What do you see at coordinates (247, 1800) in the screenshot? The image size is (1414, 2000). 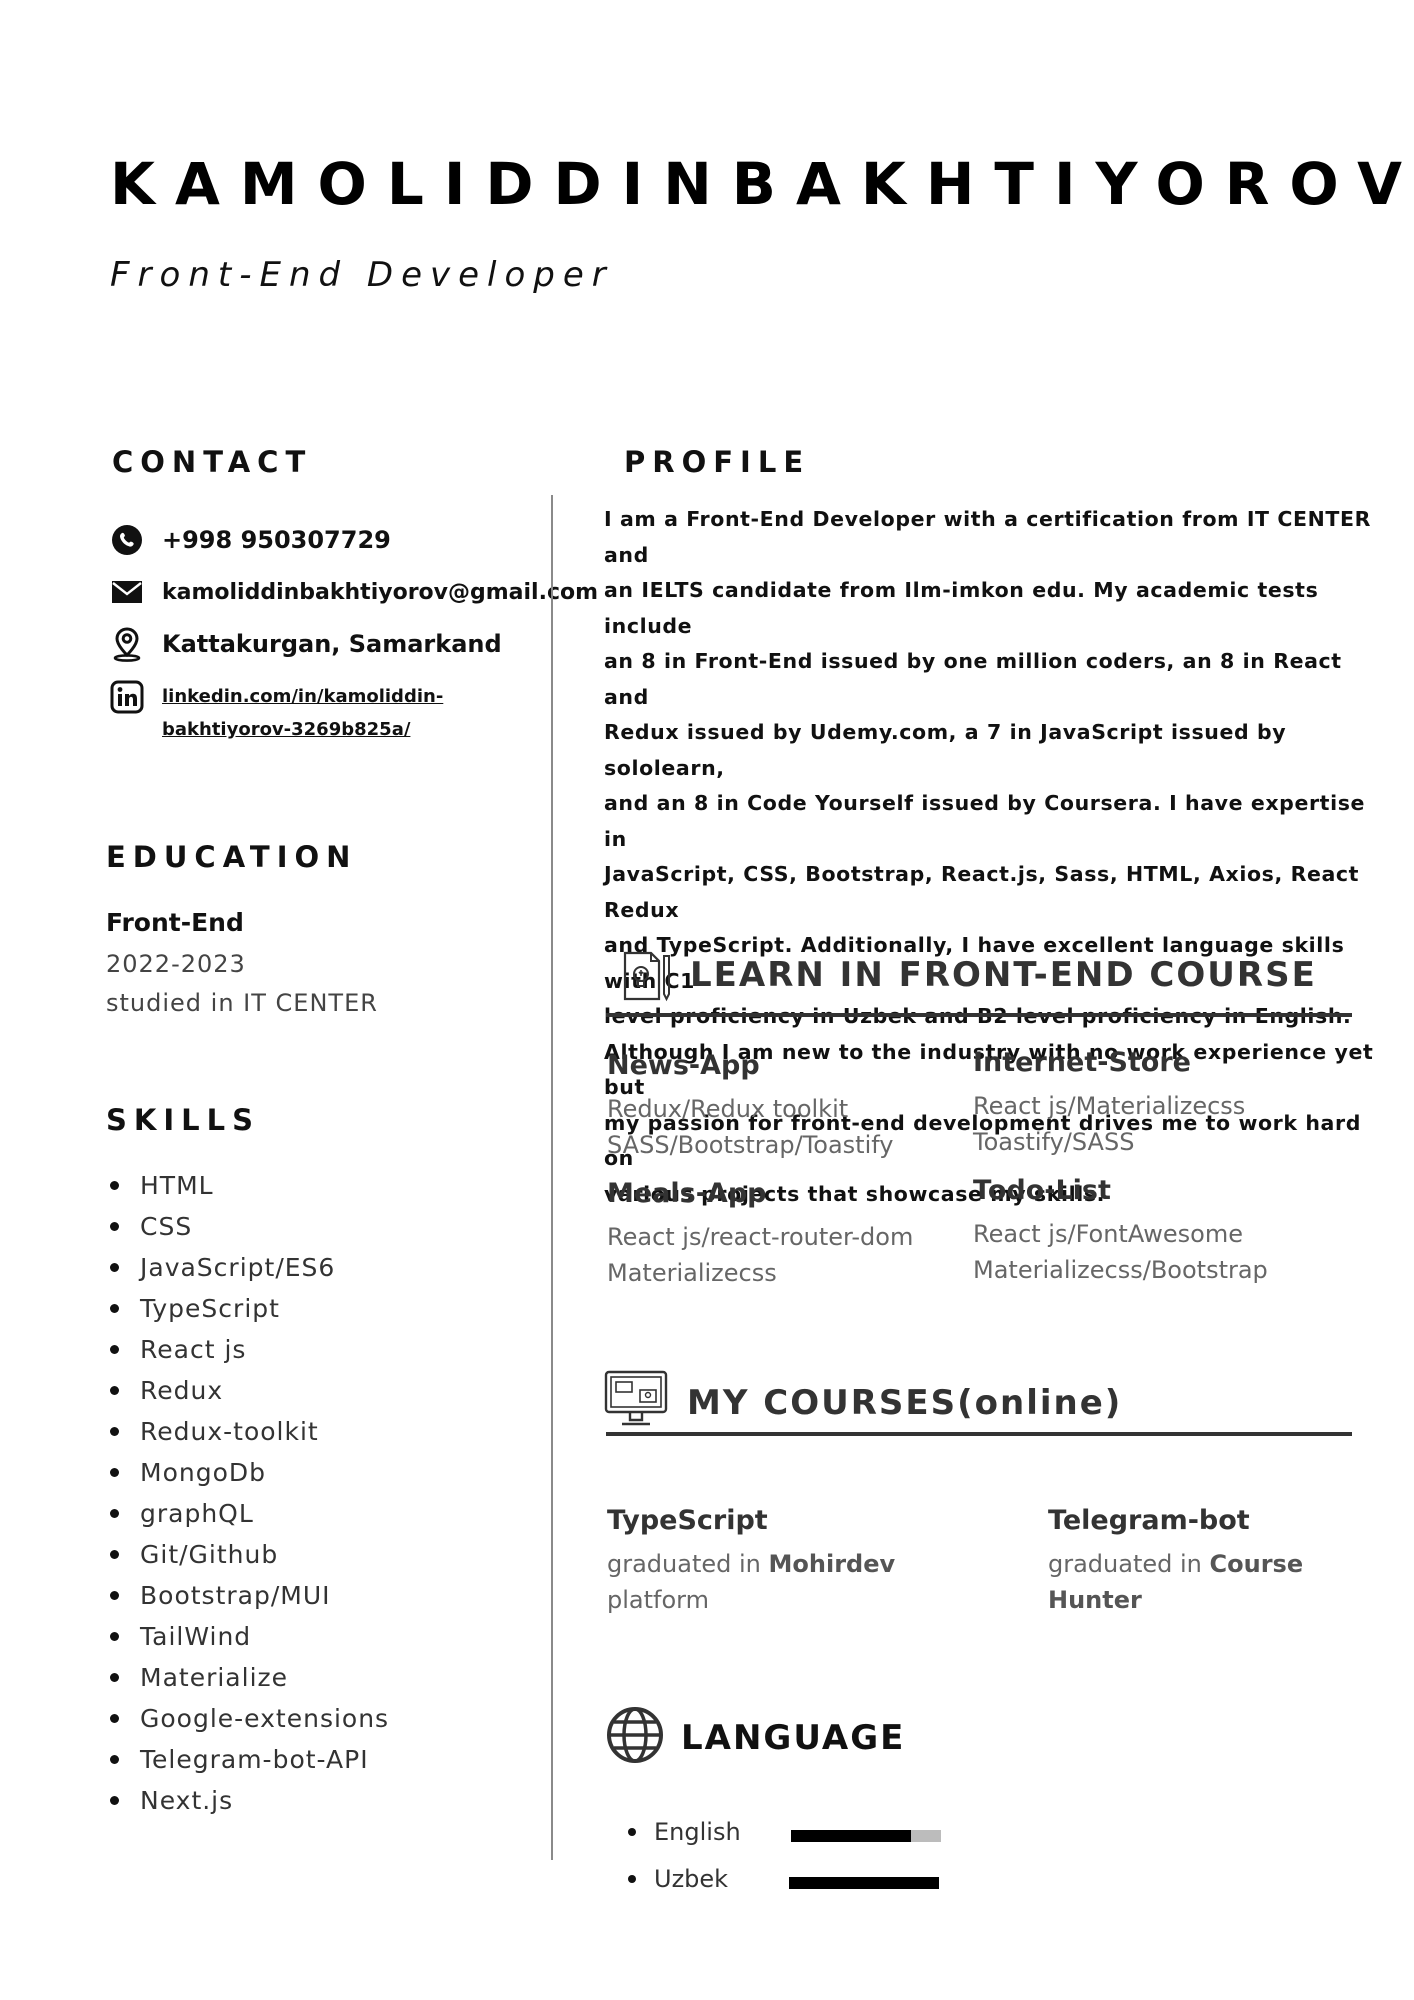 I see `list-item: Next.js` at bounding box center [247, 1800].